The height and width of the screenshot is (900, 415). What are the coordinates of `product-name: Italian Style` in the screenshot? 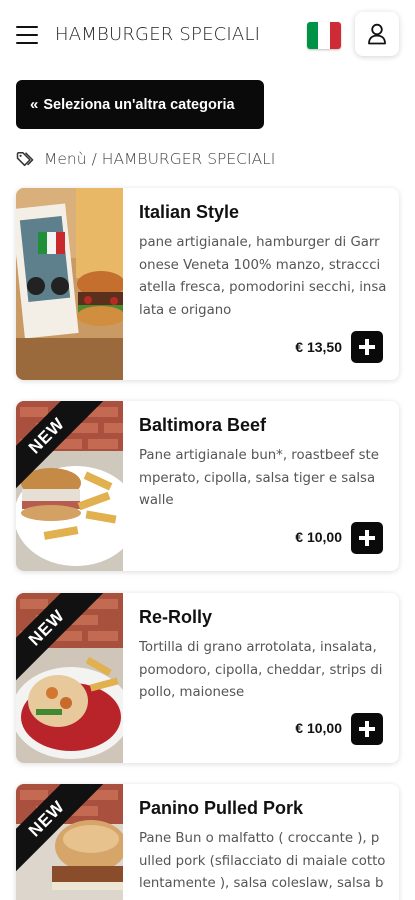 It's located at (189, 212).